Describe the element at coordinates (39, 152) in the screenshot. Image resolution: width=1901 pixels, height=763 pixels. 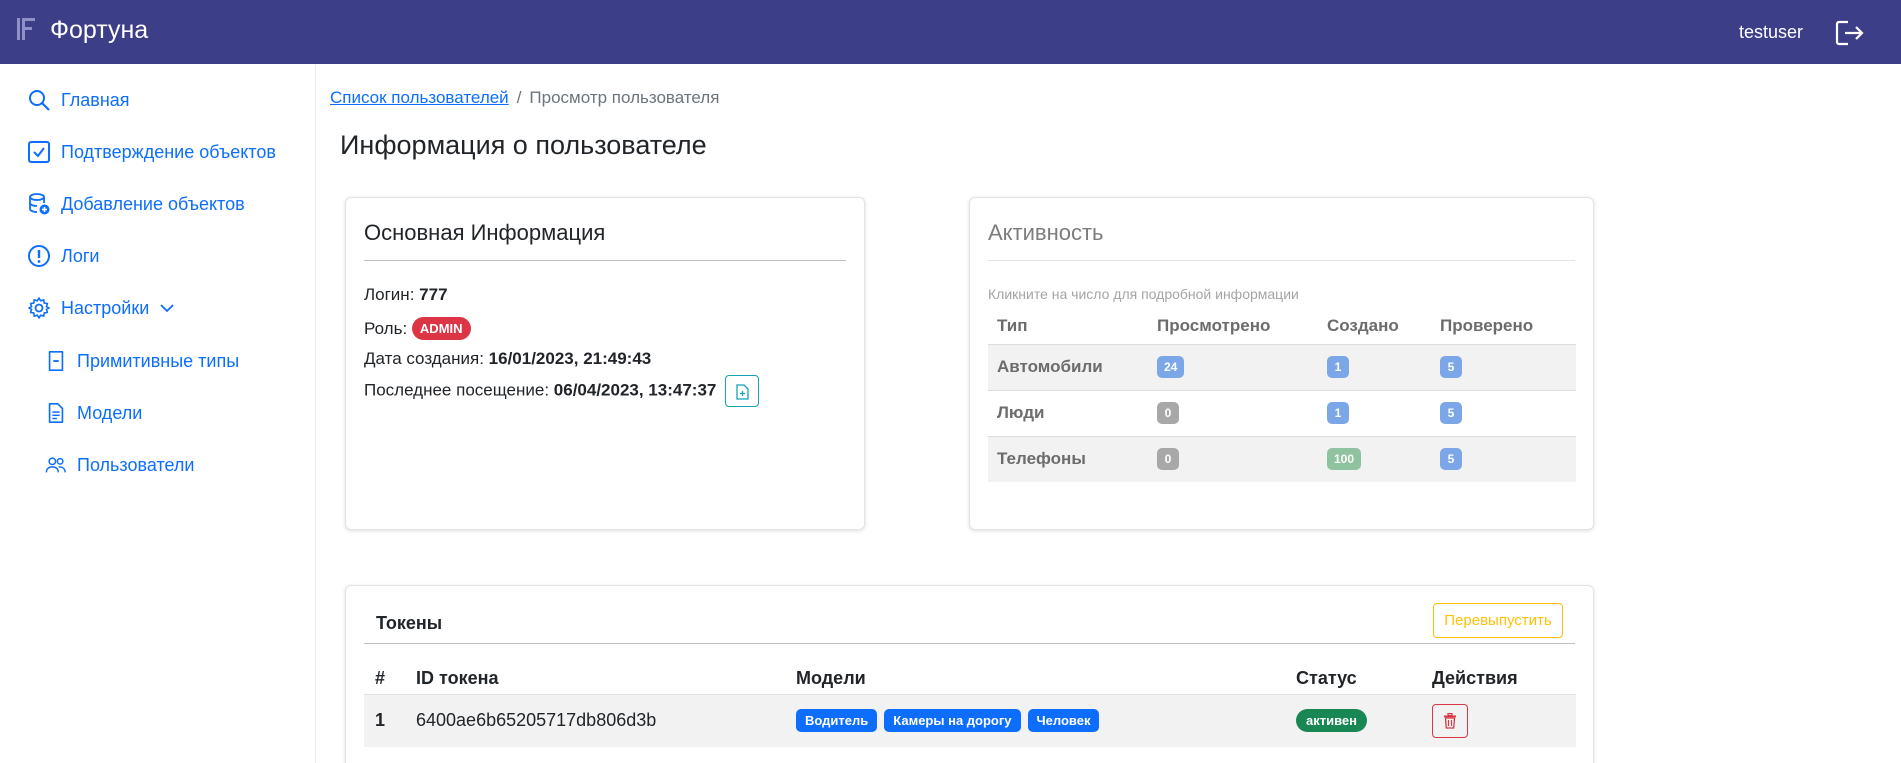
I see `check-square-icon` at that location.